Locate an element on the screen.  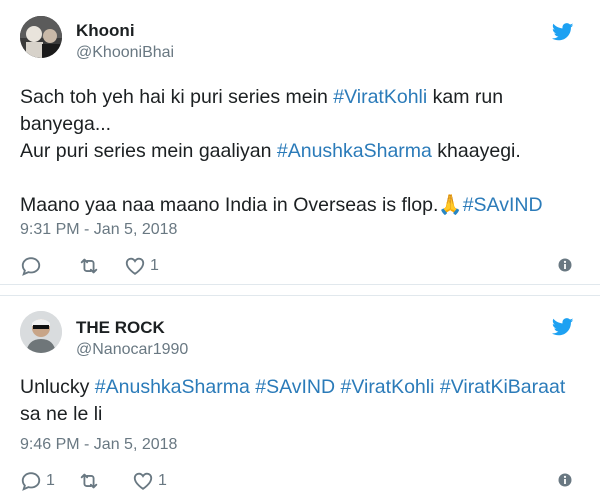
pray-emoji: 🙏 is located at coordinates (450, 205).